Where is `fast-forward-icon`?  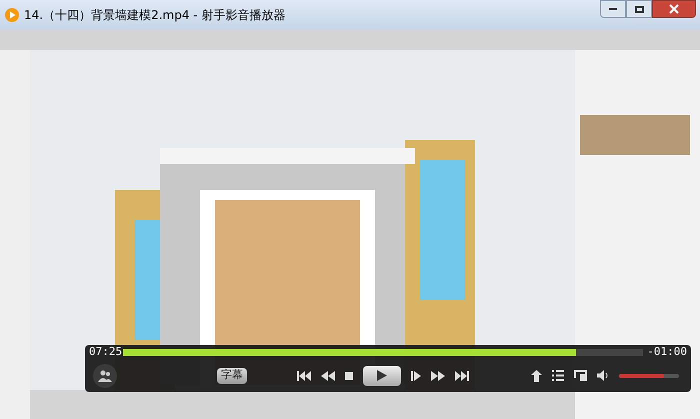 fast-forward-icon is located at coordinates (438, 375).